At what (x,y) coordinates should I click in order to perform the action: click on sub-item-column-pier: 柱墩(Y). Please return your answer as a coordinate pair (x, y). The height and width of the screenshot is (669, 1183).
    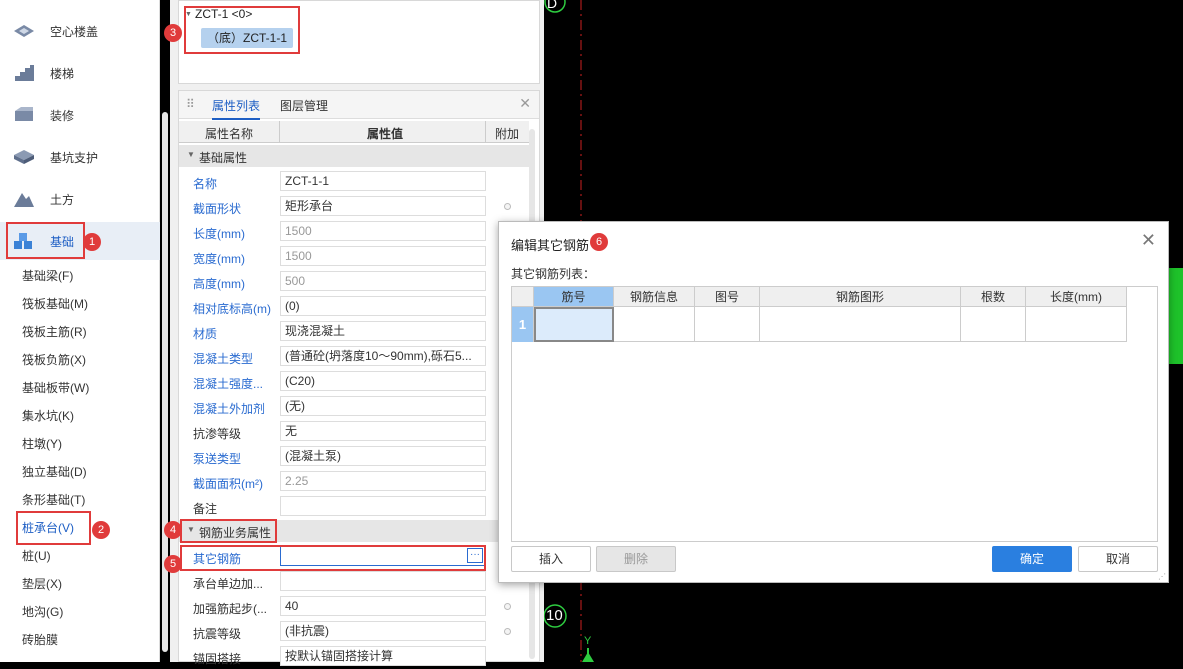
    Looking at the image, I should click on (42, 444).